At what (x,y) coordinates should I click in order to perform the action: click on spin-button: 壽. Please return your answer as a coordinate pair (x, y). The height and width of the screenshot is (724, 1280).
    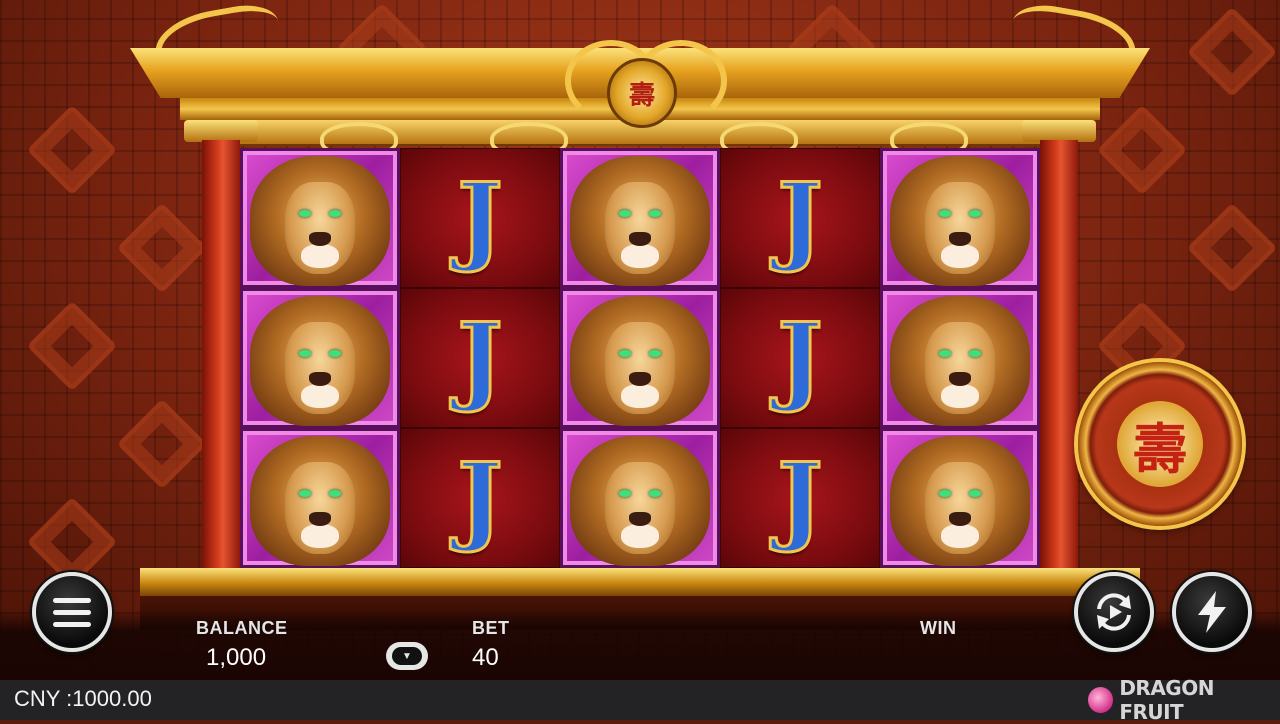
    Looking at the image, I should click on (1160, 444).